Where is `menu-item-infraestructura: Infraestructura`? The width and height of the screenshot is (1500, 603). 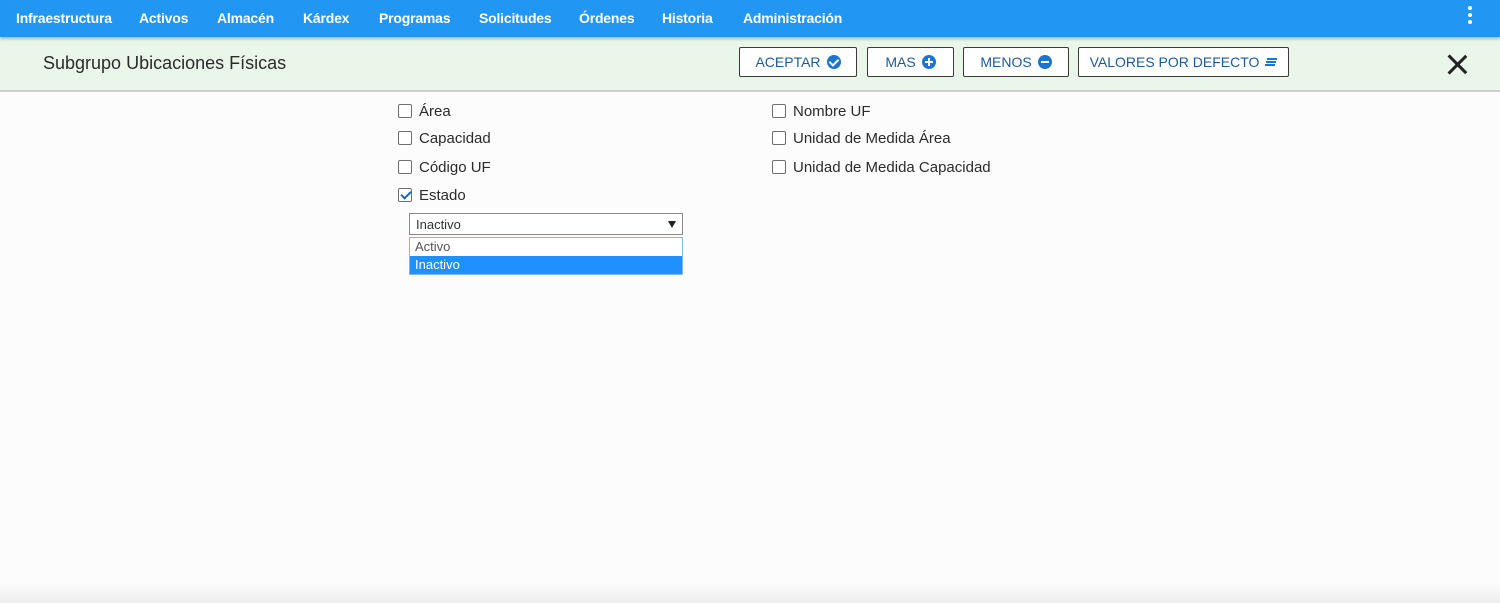
menu-item-infraestructura: Infraestructura is located at coordinates (64, 18).